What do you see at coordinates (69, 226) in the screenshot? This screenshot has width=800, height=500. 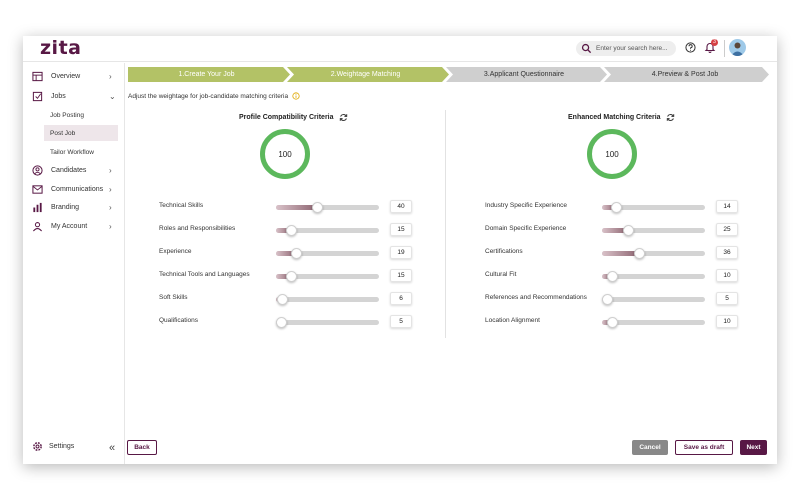 I see `sidebar-item-label: My Account` at bounding box center [69, 226].